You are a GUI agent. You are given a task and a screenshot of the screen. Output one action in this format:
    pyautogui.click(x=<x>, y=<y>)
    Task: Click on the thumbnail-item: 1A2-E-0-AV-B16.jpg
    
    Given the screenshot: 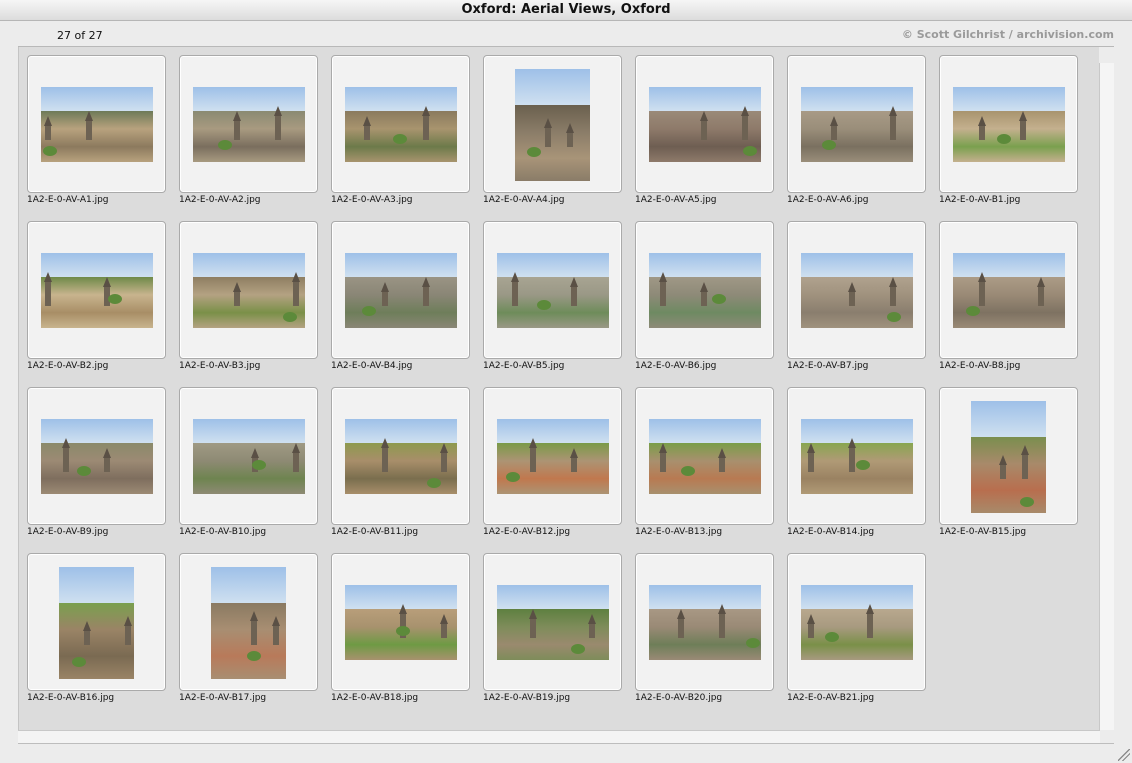 What is the action you would take?
    pyautogui.click(x=102, y=632)
    